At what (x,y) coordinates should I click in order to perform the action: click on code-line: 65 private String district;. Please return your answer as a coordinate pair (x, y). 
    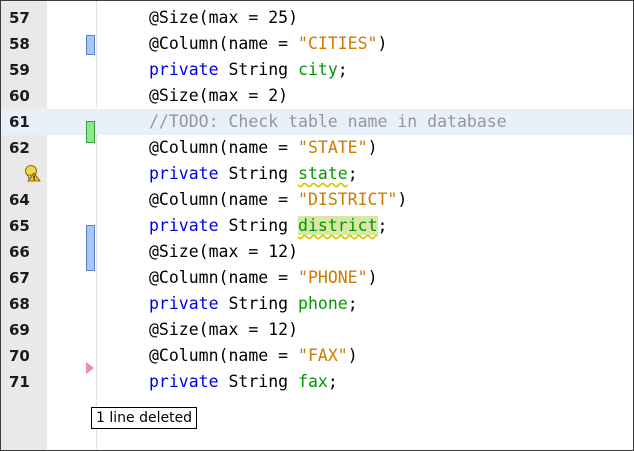
    Looking at the image, I should click on (317, 226).